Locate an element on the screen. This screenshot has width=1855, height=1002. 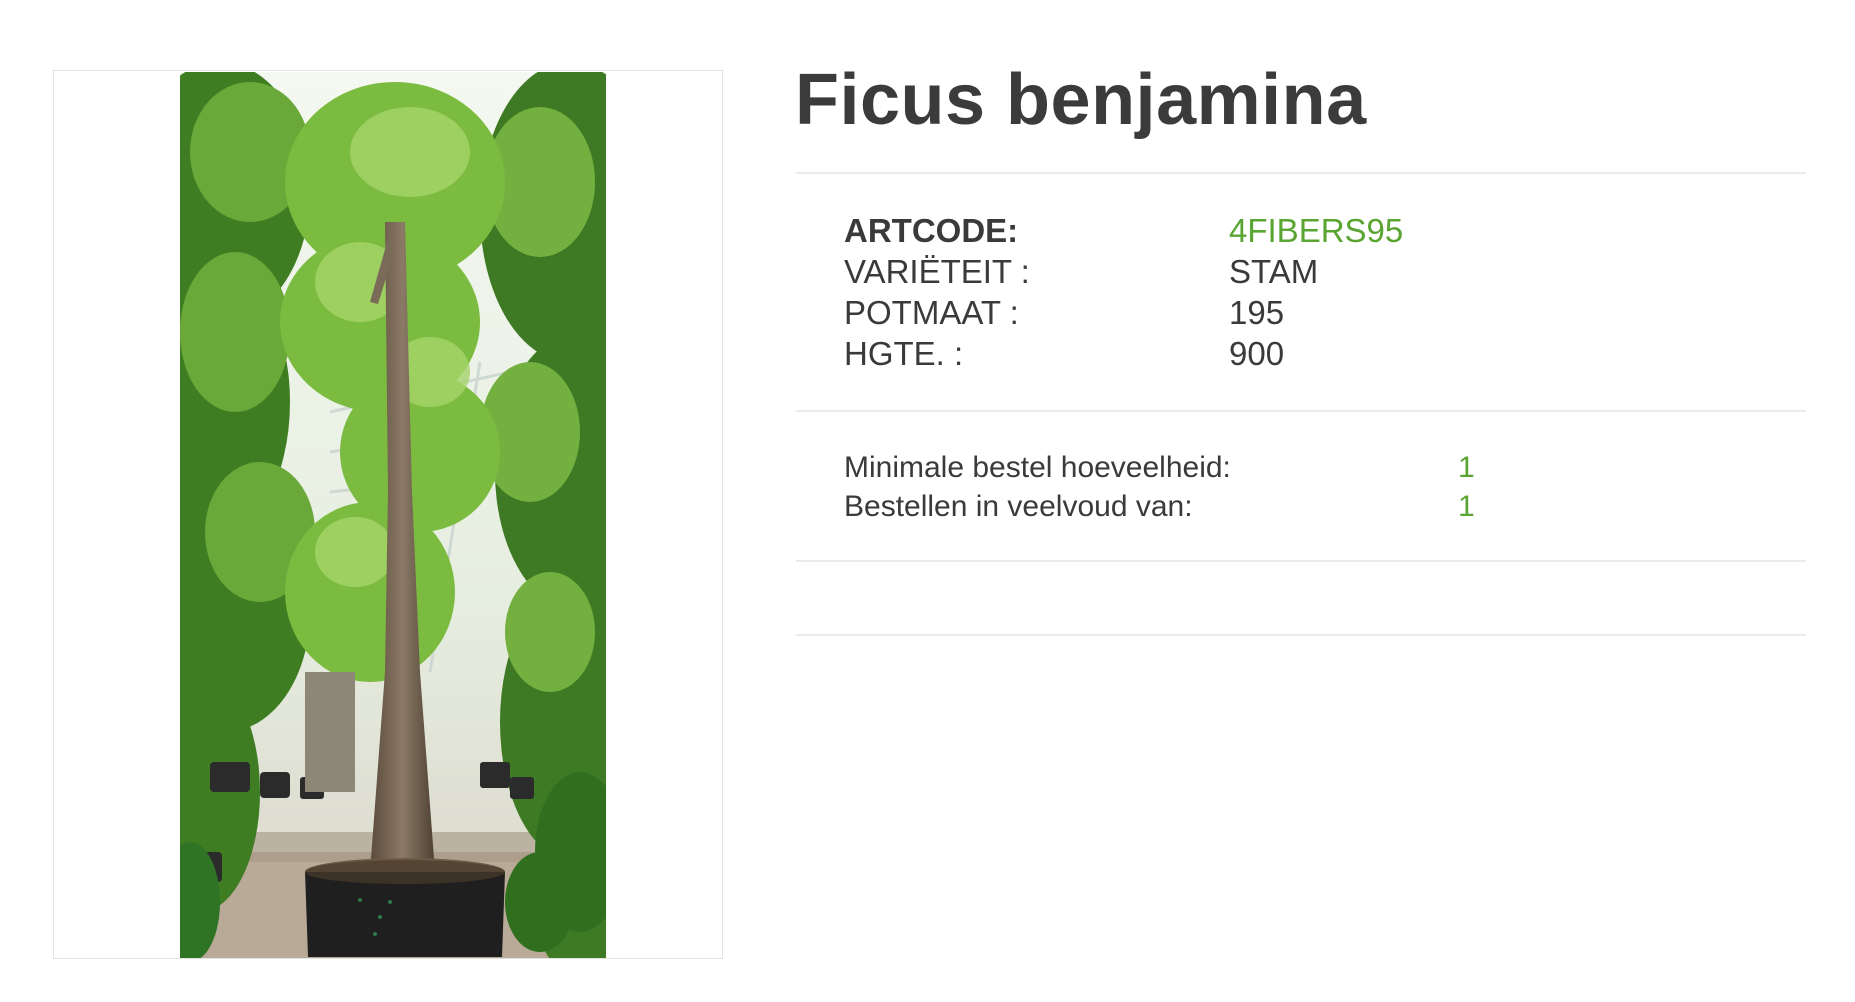
spec-label: ARTCODE: is located at coordinates (931, 230).